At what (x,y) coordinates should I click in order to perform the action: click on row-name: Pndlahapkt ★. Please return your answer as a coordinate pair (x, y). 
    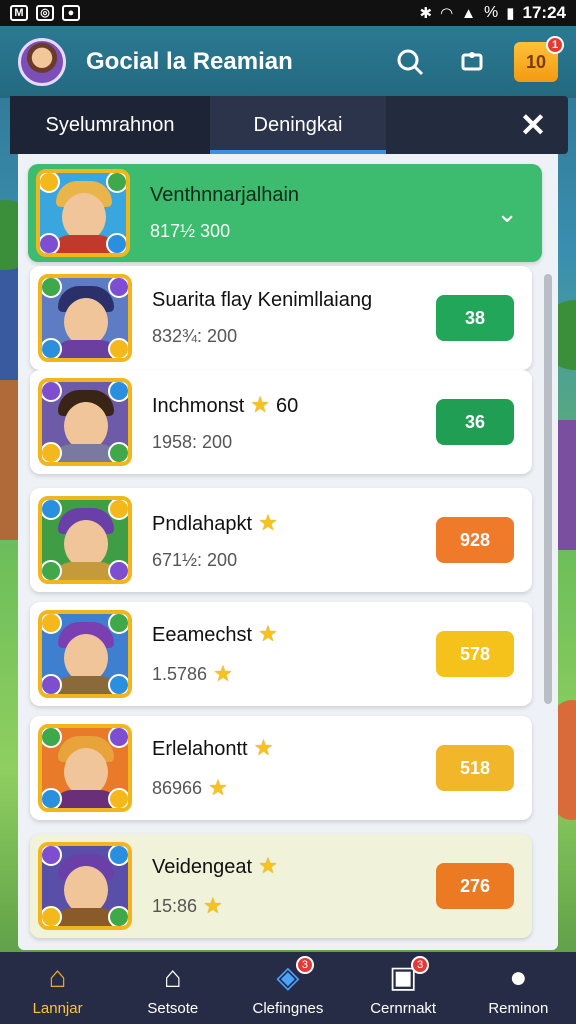
    Looking at the image, I should click on (294, 523).